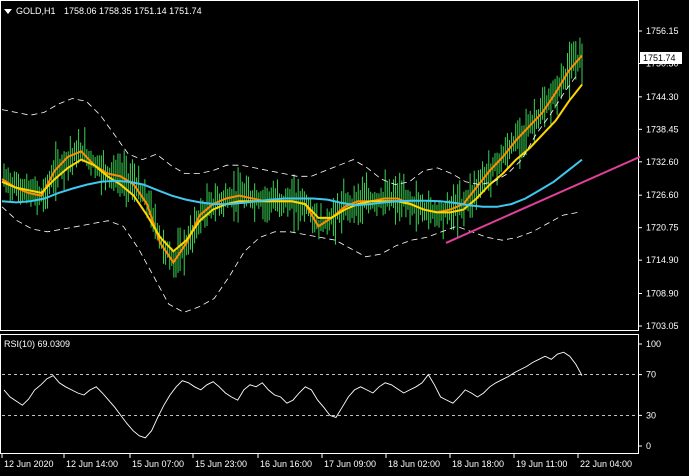  What do you see at coordinates (662, 195) in the screenshot?
I see `price-tick-label: 1726.60` at bounding box center [662, 195].